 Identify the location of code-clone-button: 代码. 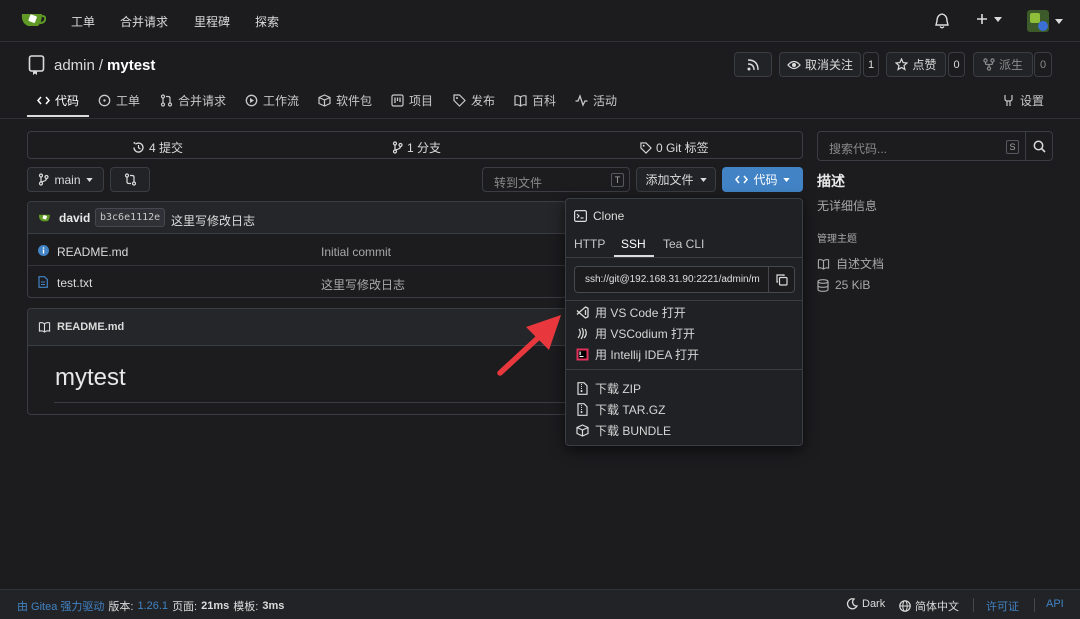
(762, 179).